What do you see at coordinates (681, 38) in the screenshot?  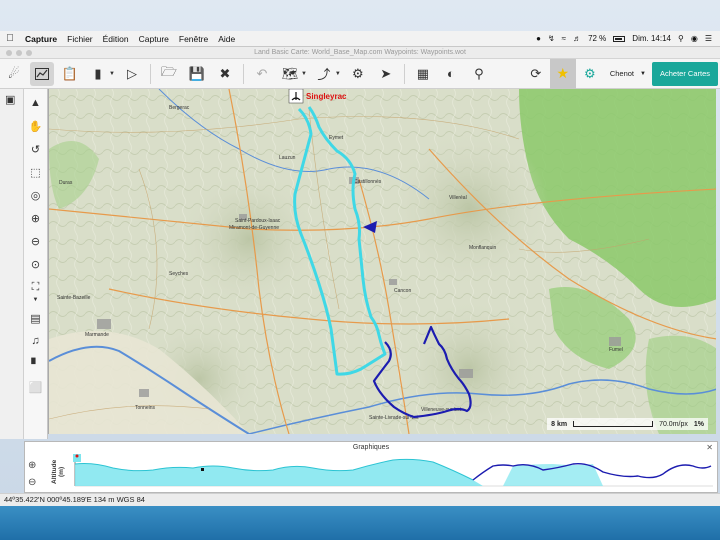 I see `spotlight-icon: ⚲` at bounding box center [681, 38].